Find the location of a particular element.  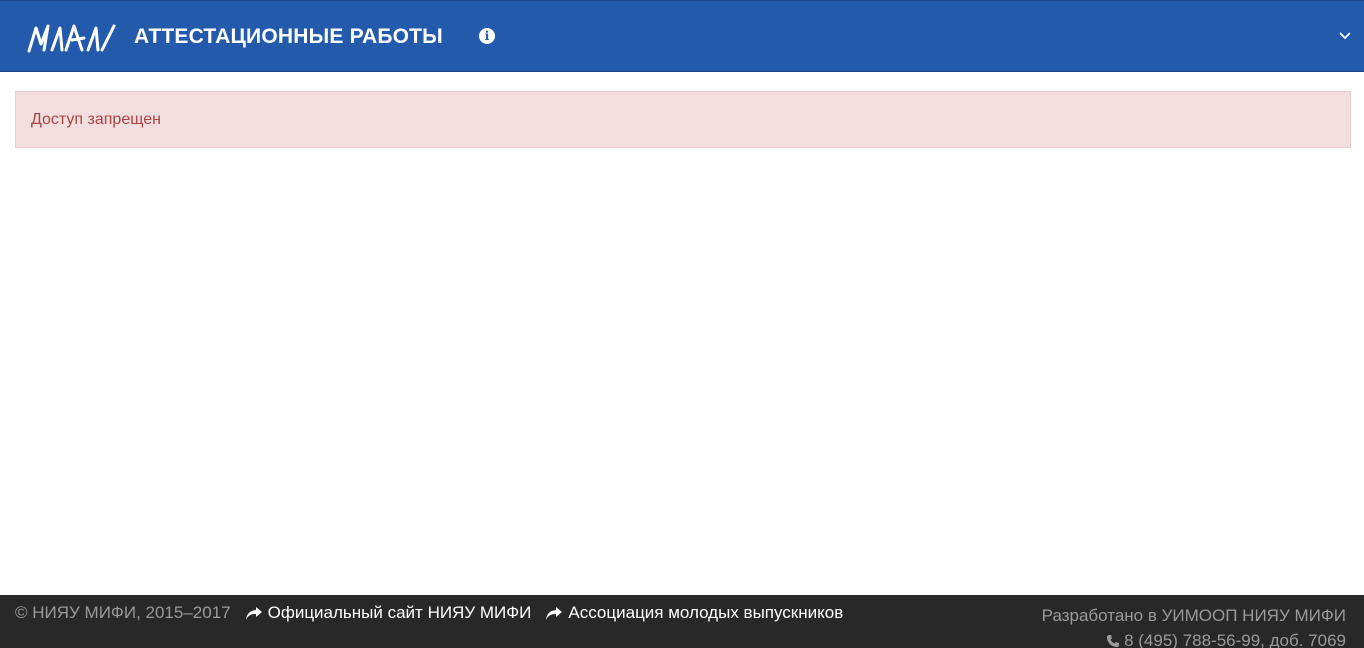

mephi-logo is located at coordinates (72, 38).